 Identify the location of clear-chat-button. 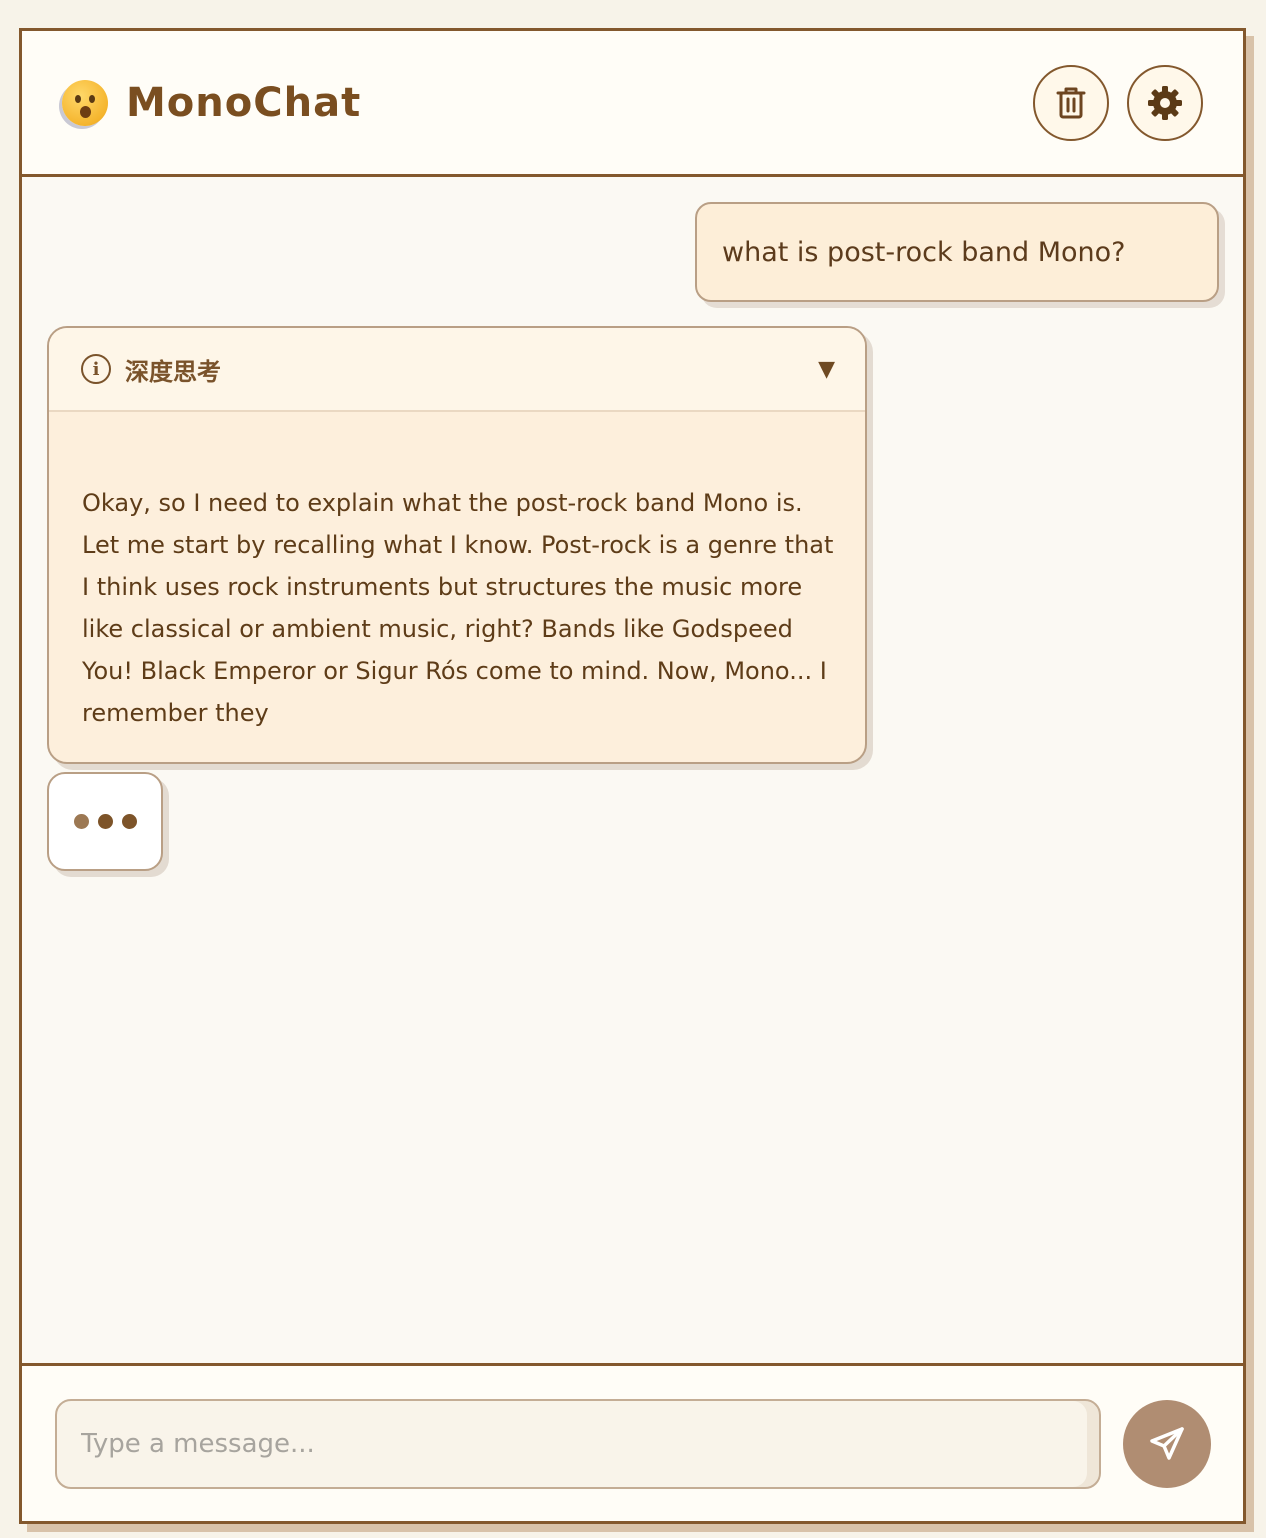
(1071, 102).